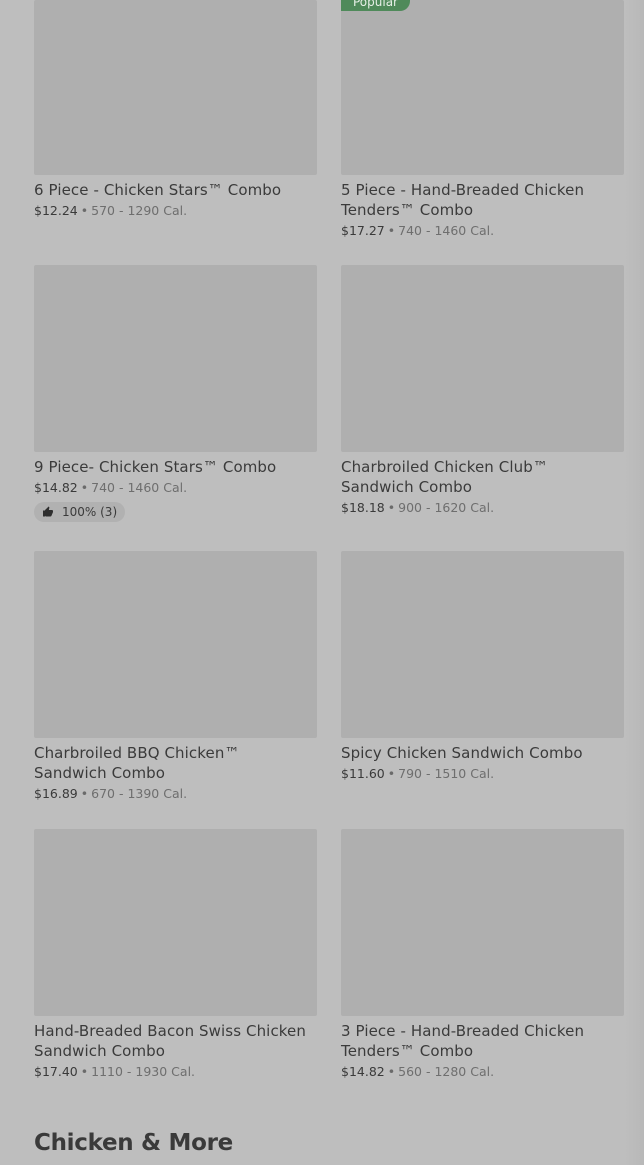 This screenshot has width=644, height=1165. I want to click on menu-item-price: $17.40, so click(56, 1071).